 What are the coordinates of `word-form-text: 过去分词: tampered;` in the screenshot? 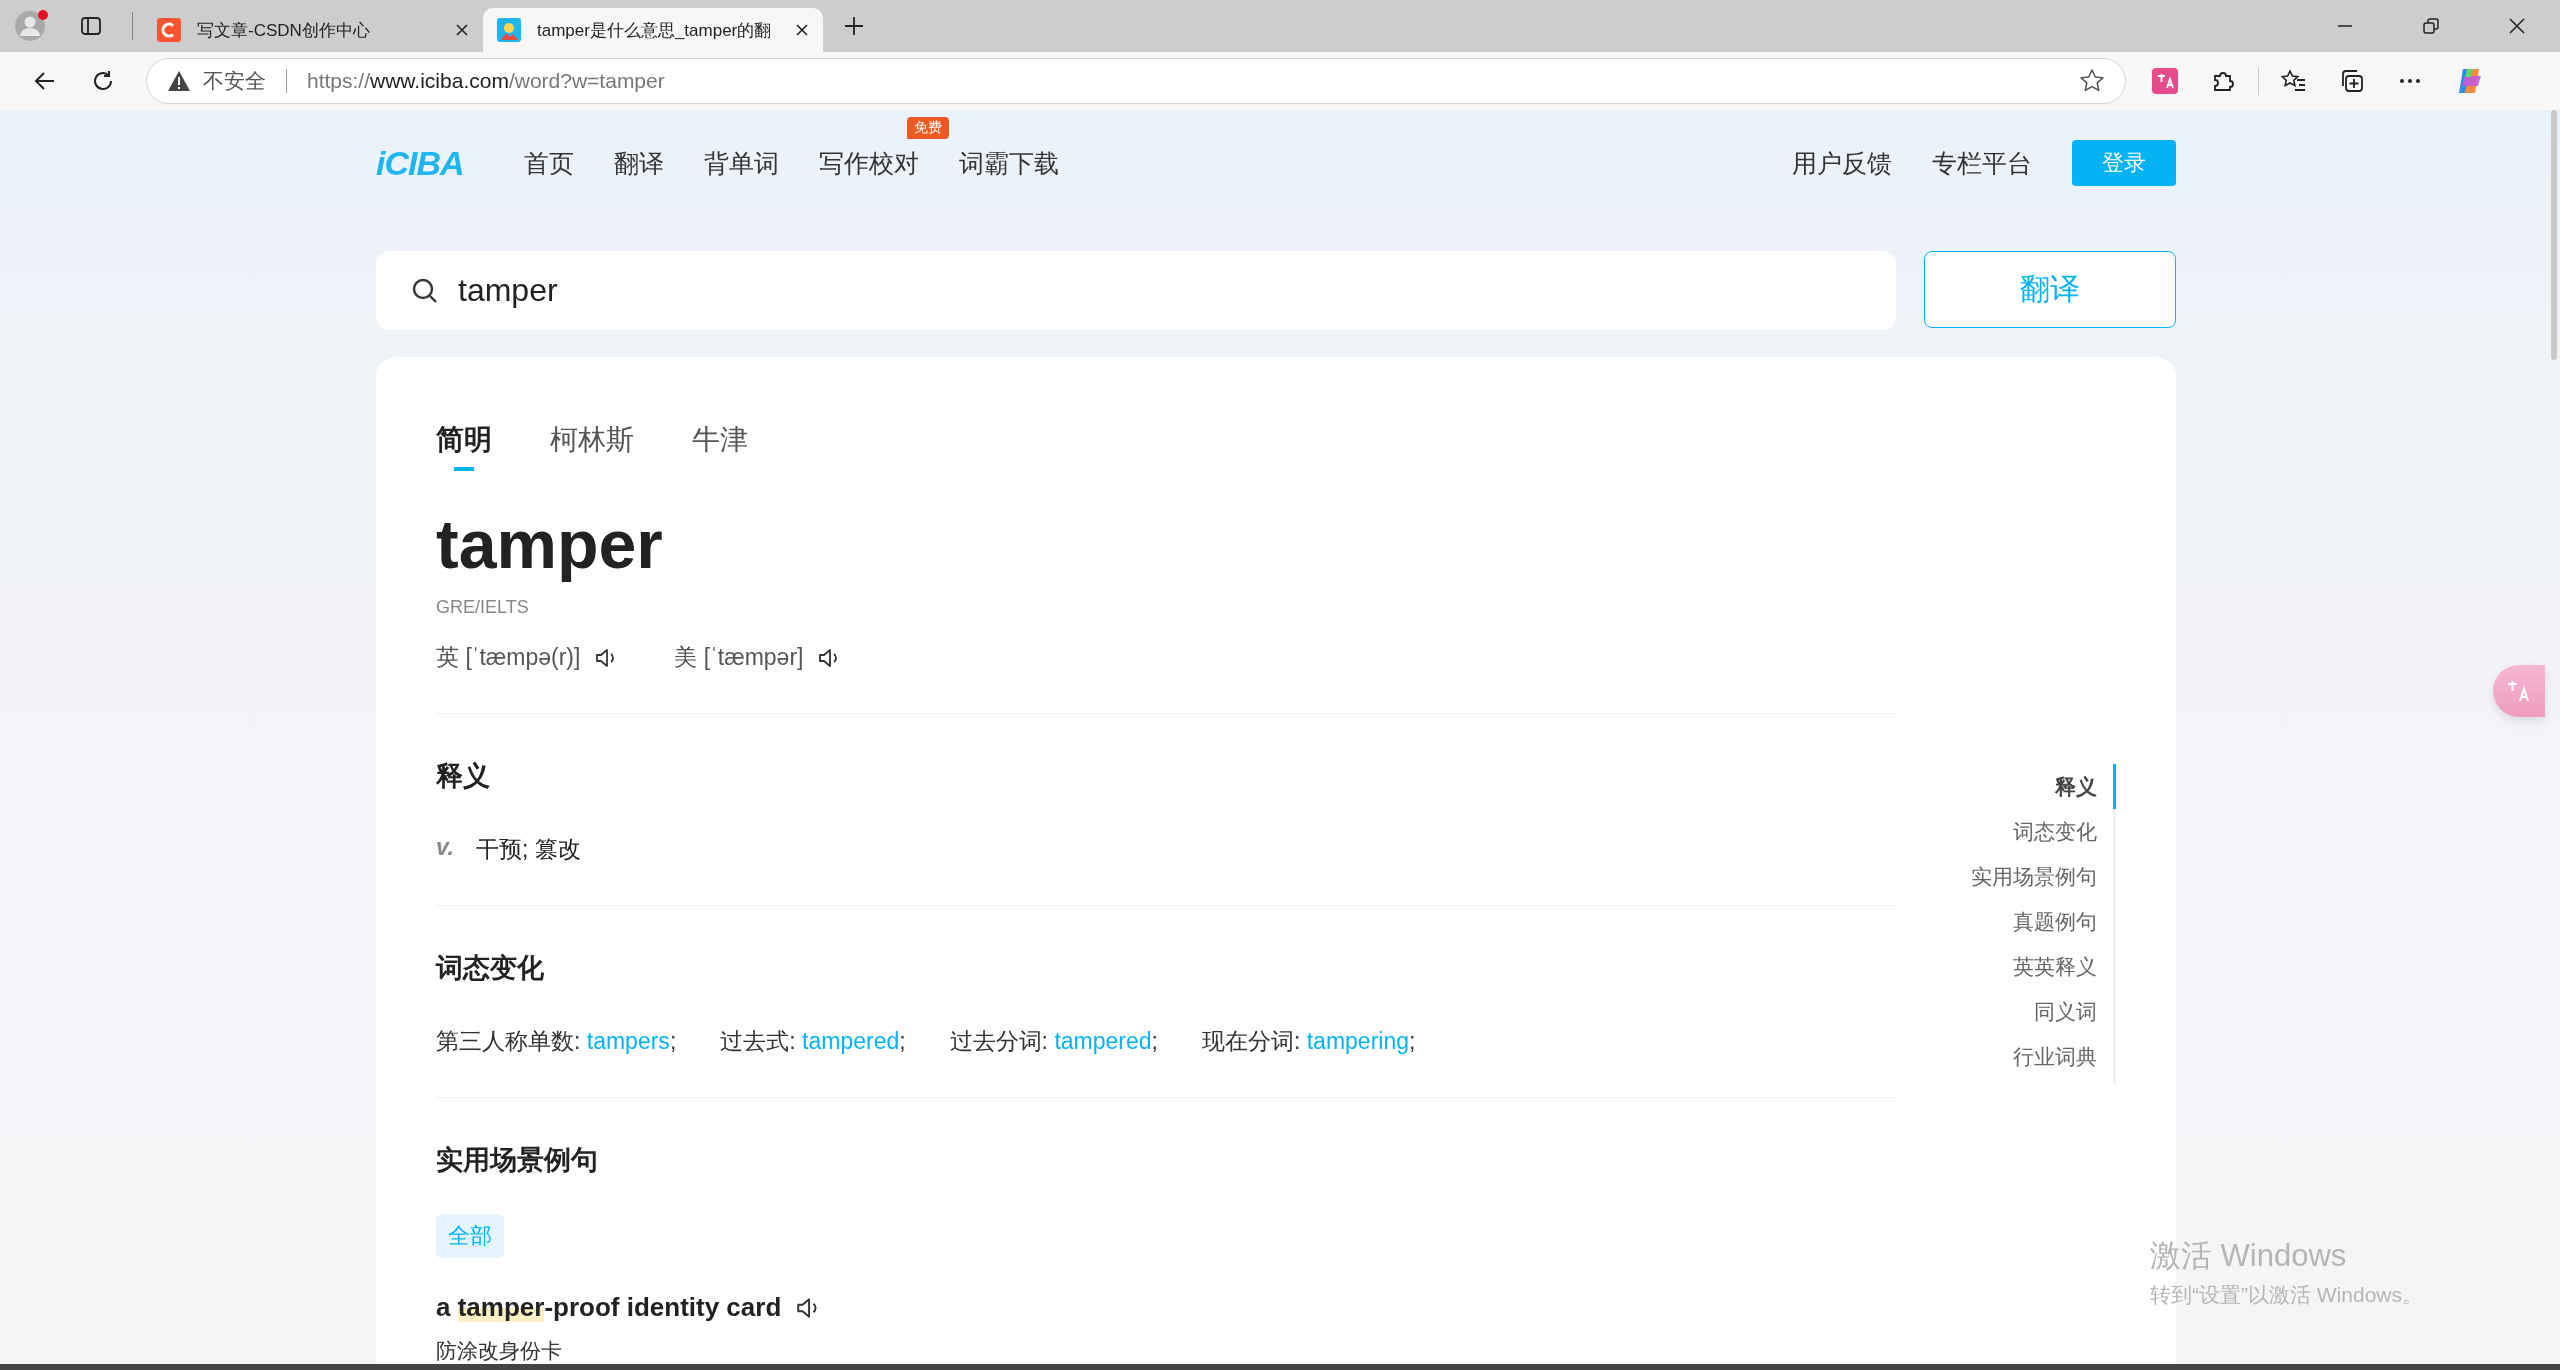 It's located at (1053, 1041).